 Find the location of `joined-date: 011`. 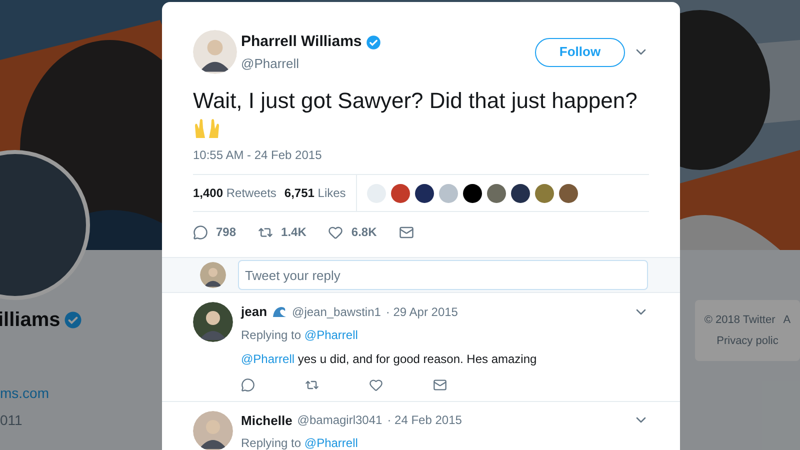

joined-date: 011 is located at coordinates (12, 420).